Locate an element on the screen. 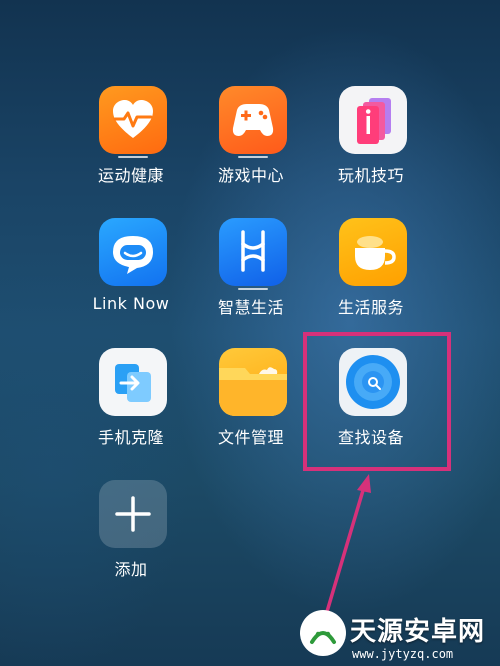 The height and width of the screenshot is (666, 500). add-app-button: 添加 is located at coordinates (131, 540).